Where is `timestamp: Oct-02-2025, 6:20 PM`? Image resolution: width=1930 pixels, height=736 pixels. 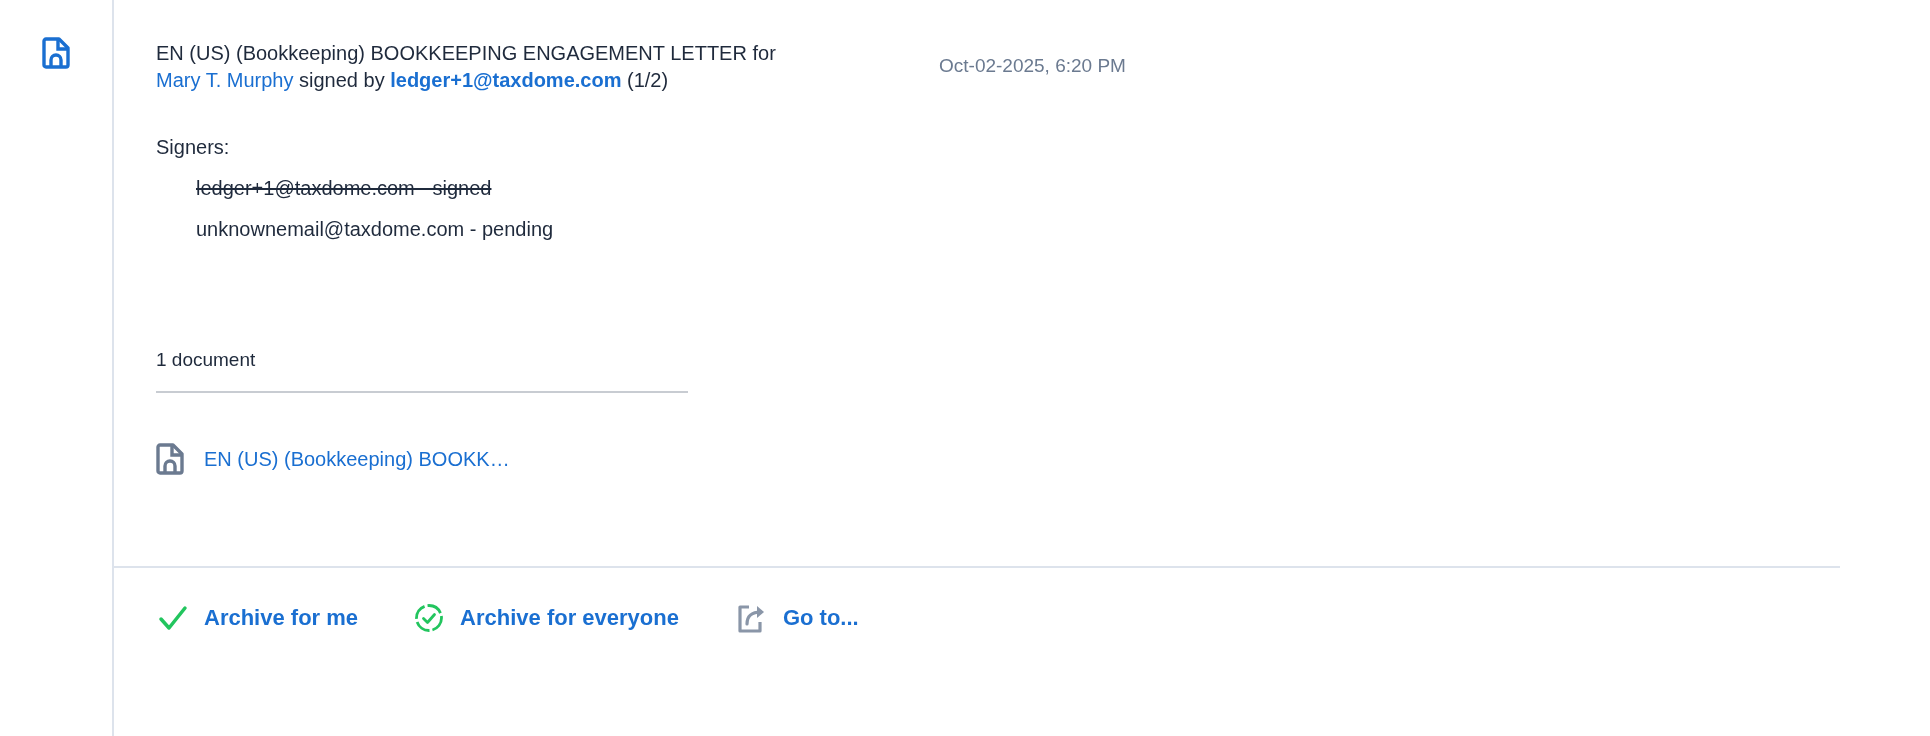
timestamp: Oct-02-2025, 6:20 PM is located at coordinates (1032, 66).